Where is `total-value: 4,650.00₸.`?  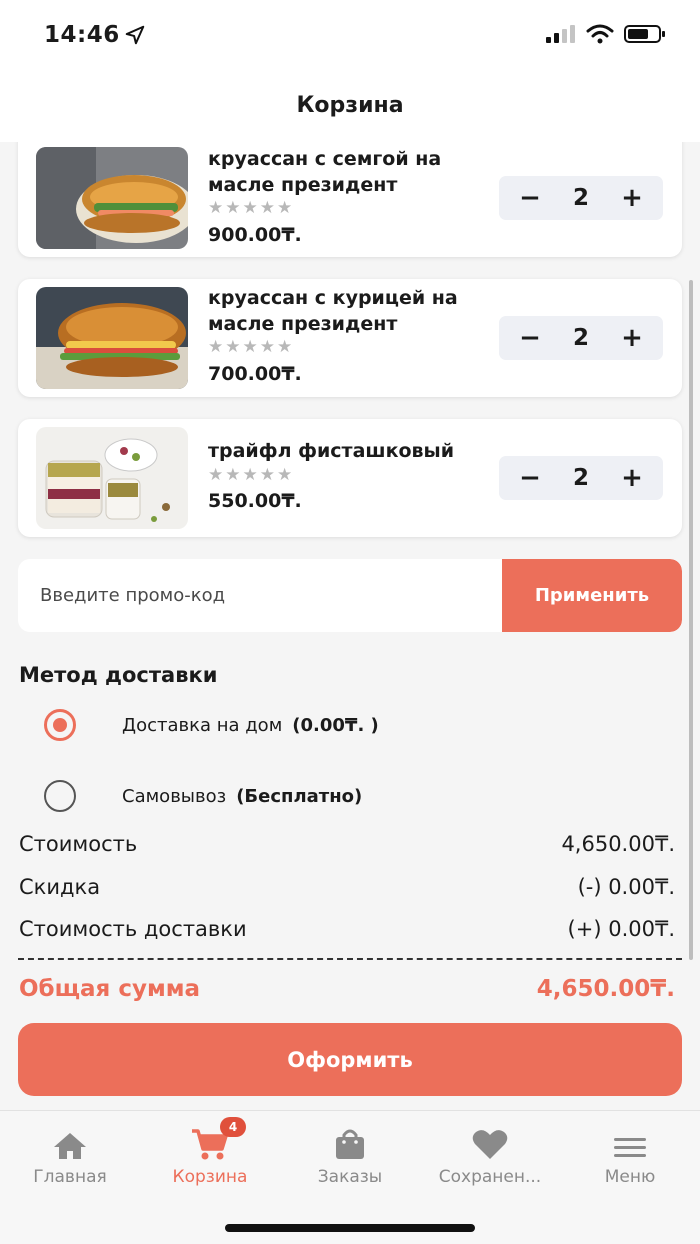
total-value: 4,650.00₸. is located at coordinates (605, 989).